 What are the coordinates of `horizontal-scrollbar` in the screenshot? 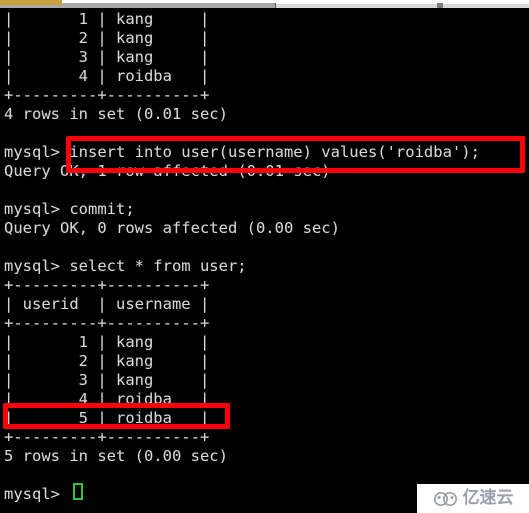 It's located at (264, 4).